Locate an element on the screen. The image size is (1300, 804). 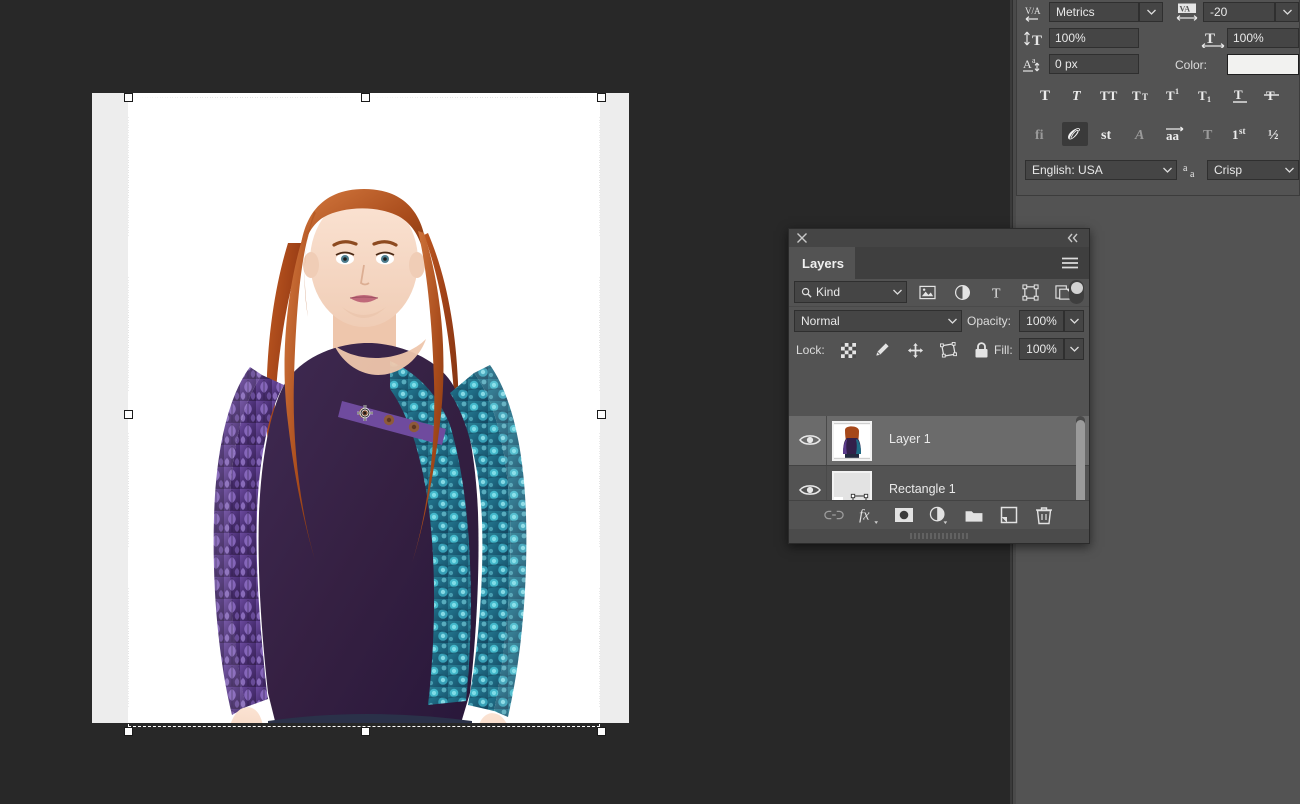
anti-aliasing-icon: a a is located at coordinates (1193, 171).